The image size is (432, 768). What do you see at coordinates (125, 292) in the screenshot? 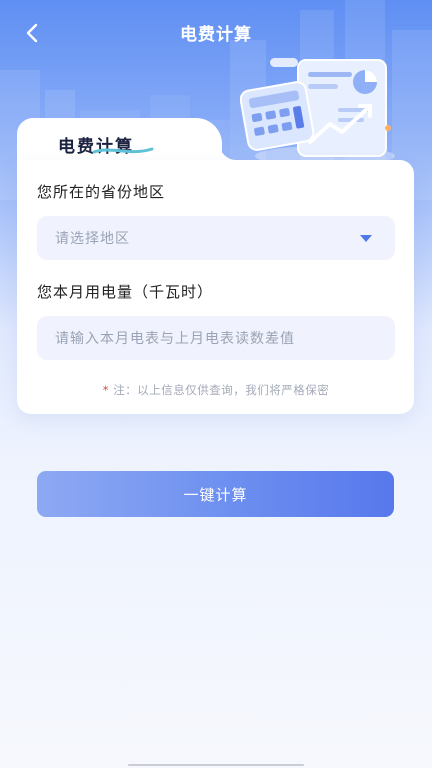
I see `usage-label: 您本月用电量（千瓦时）` at bounding box center [125, 292].